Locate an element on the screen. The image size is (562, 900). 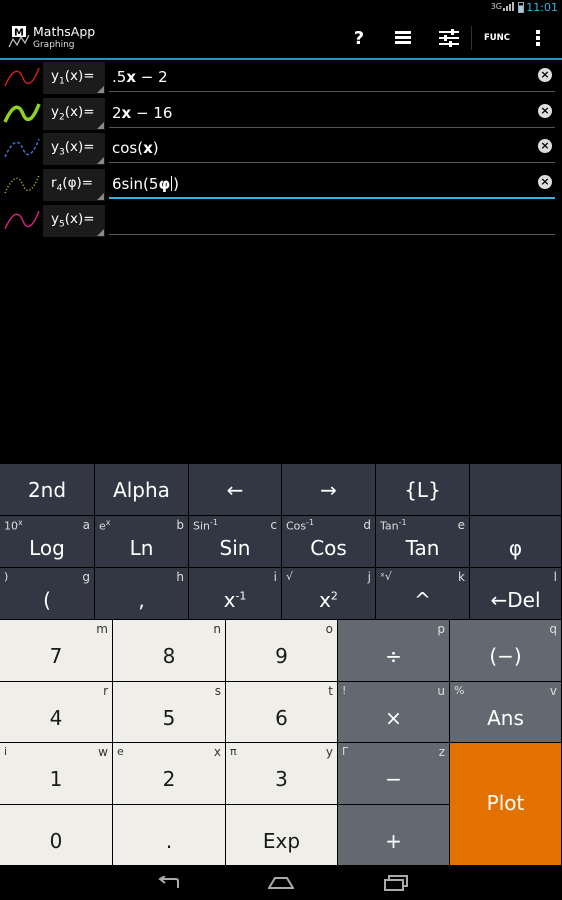
key-3: π y 3 is located at coordinates (282, 774).